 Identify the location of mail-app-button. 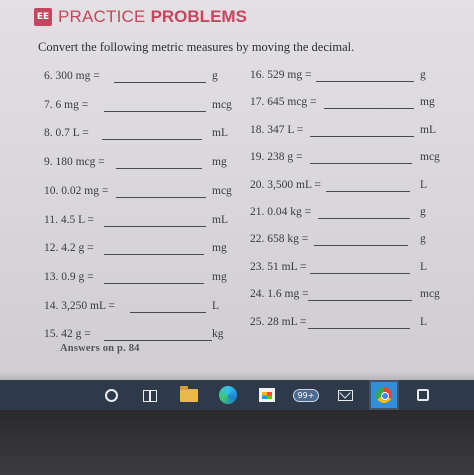
(345, 395).